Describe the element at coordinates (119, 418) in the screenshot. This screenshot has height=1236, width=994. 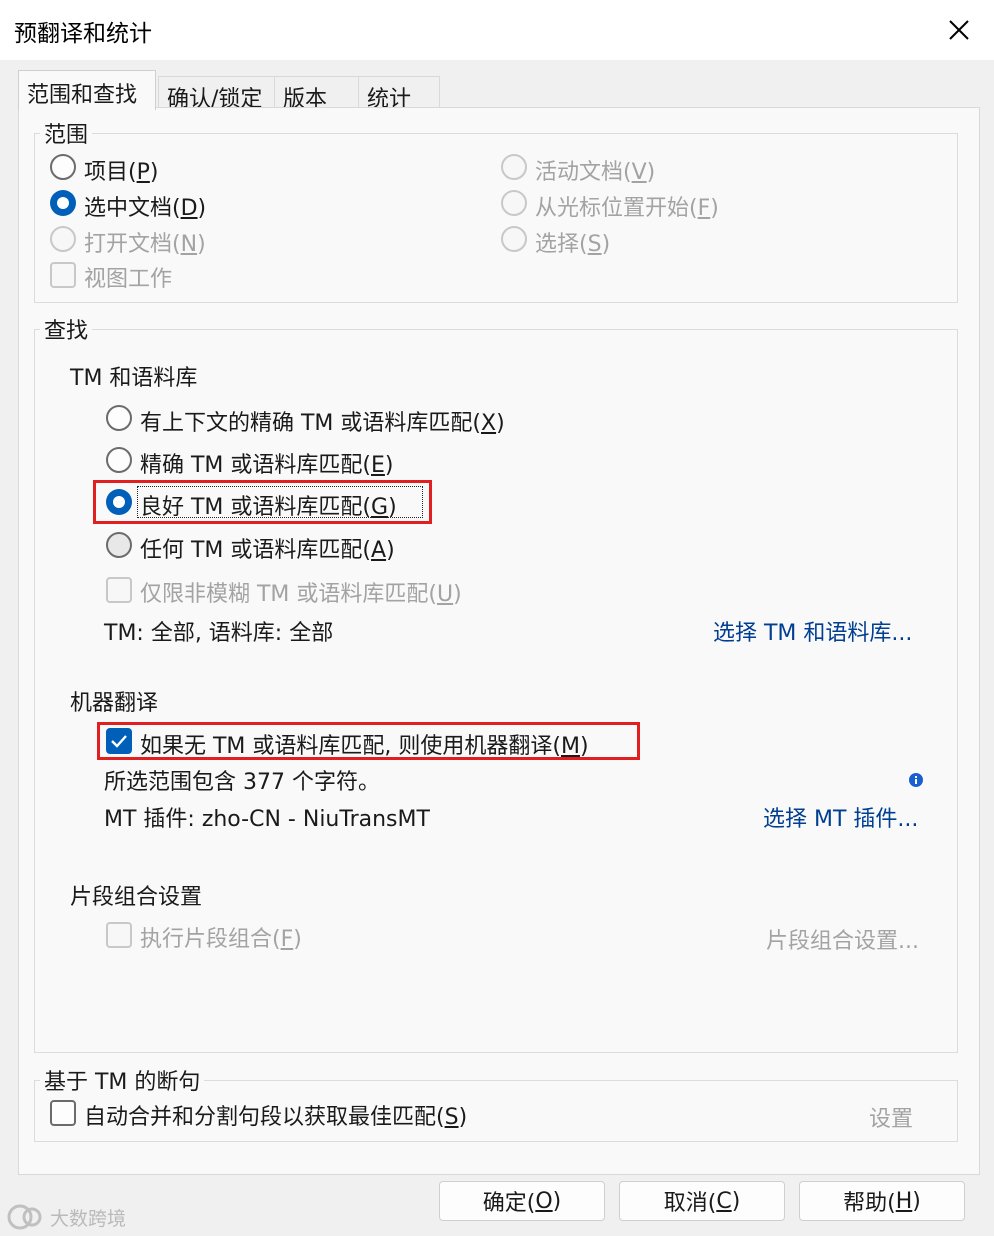
I see `context-match-radio` at that location.